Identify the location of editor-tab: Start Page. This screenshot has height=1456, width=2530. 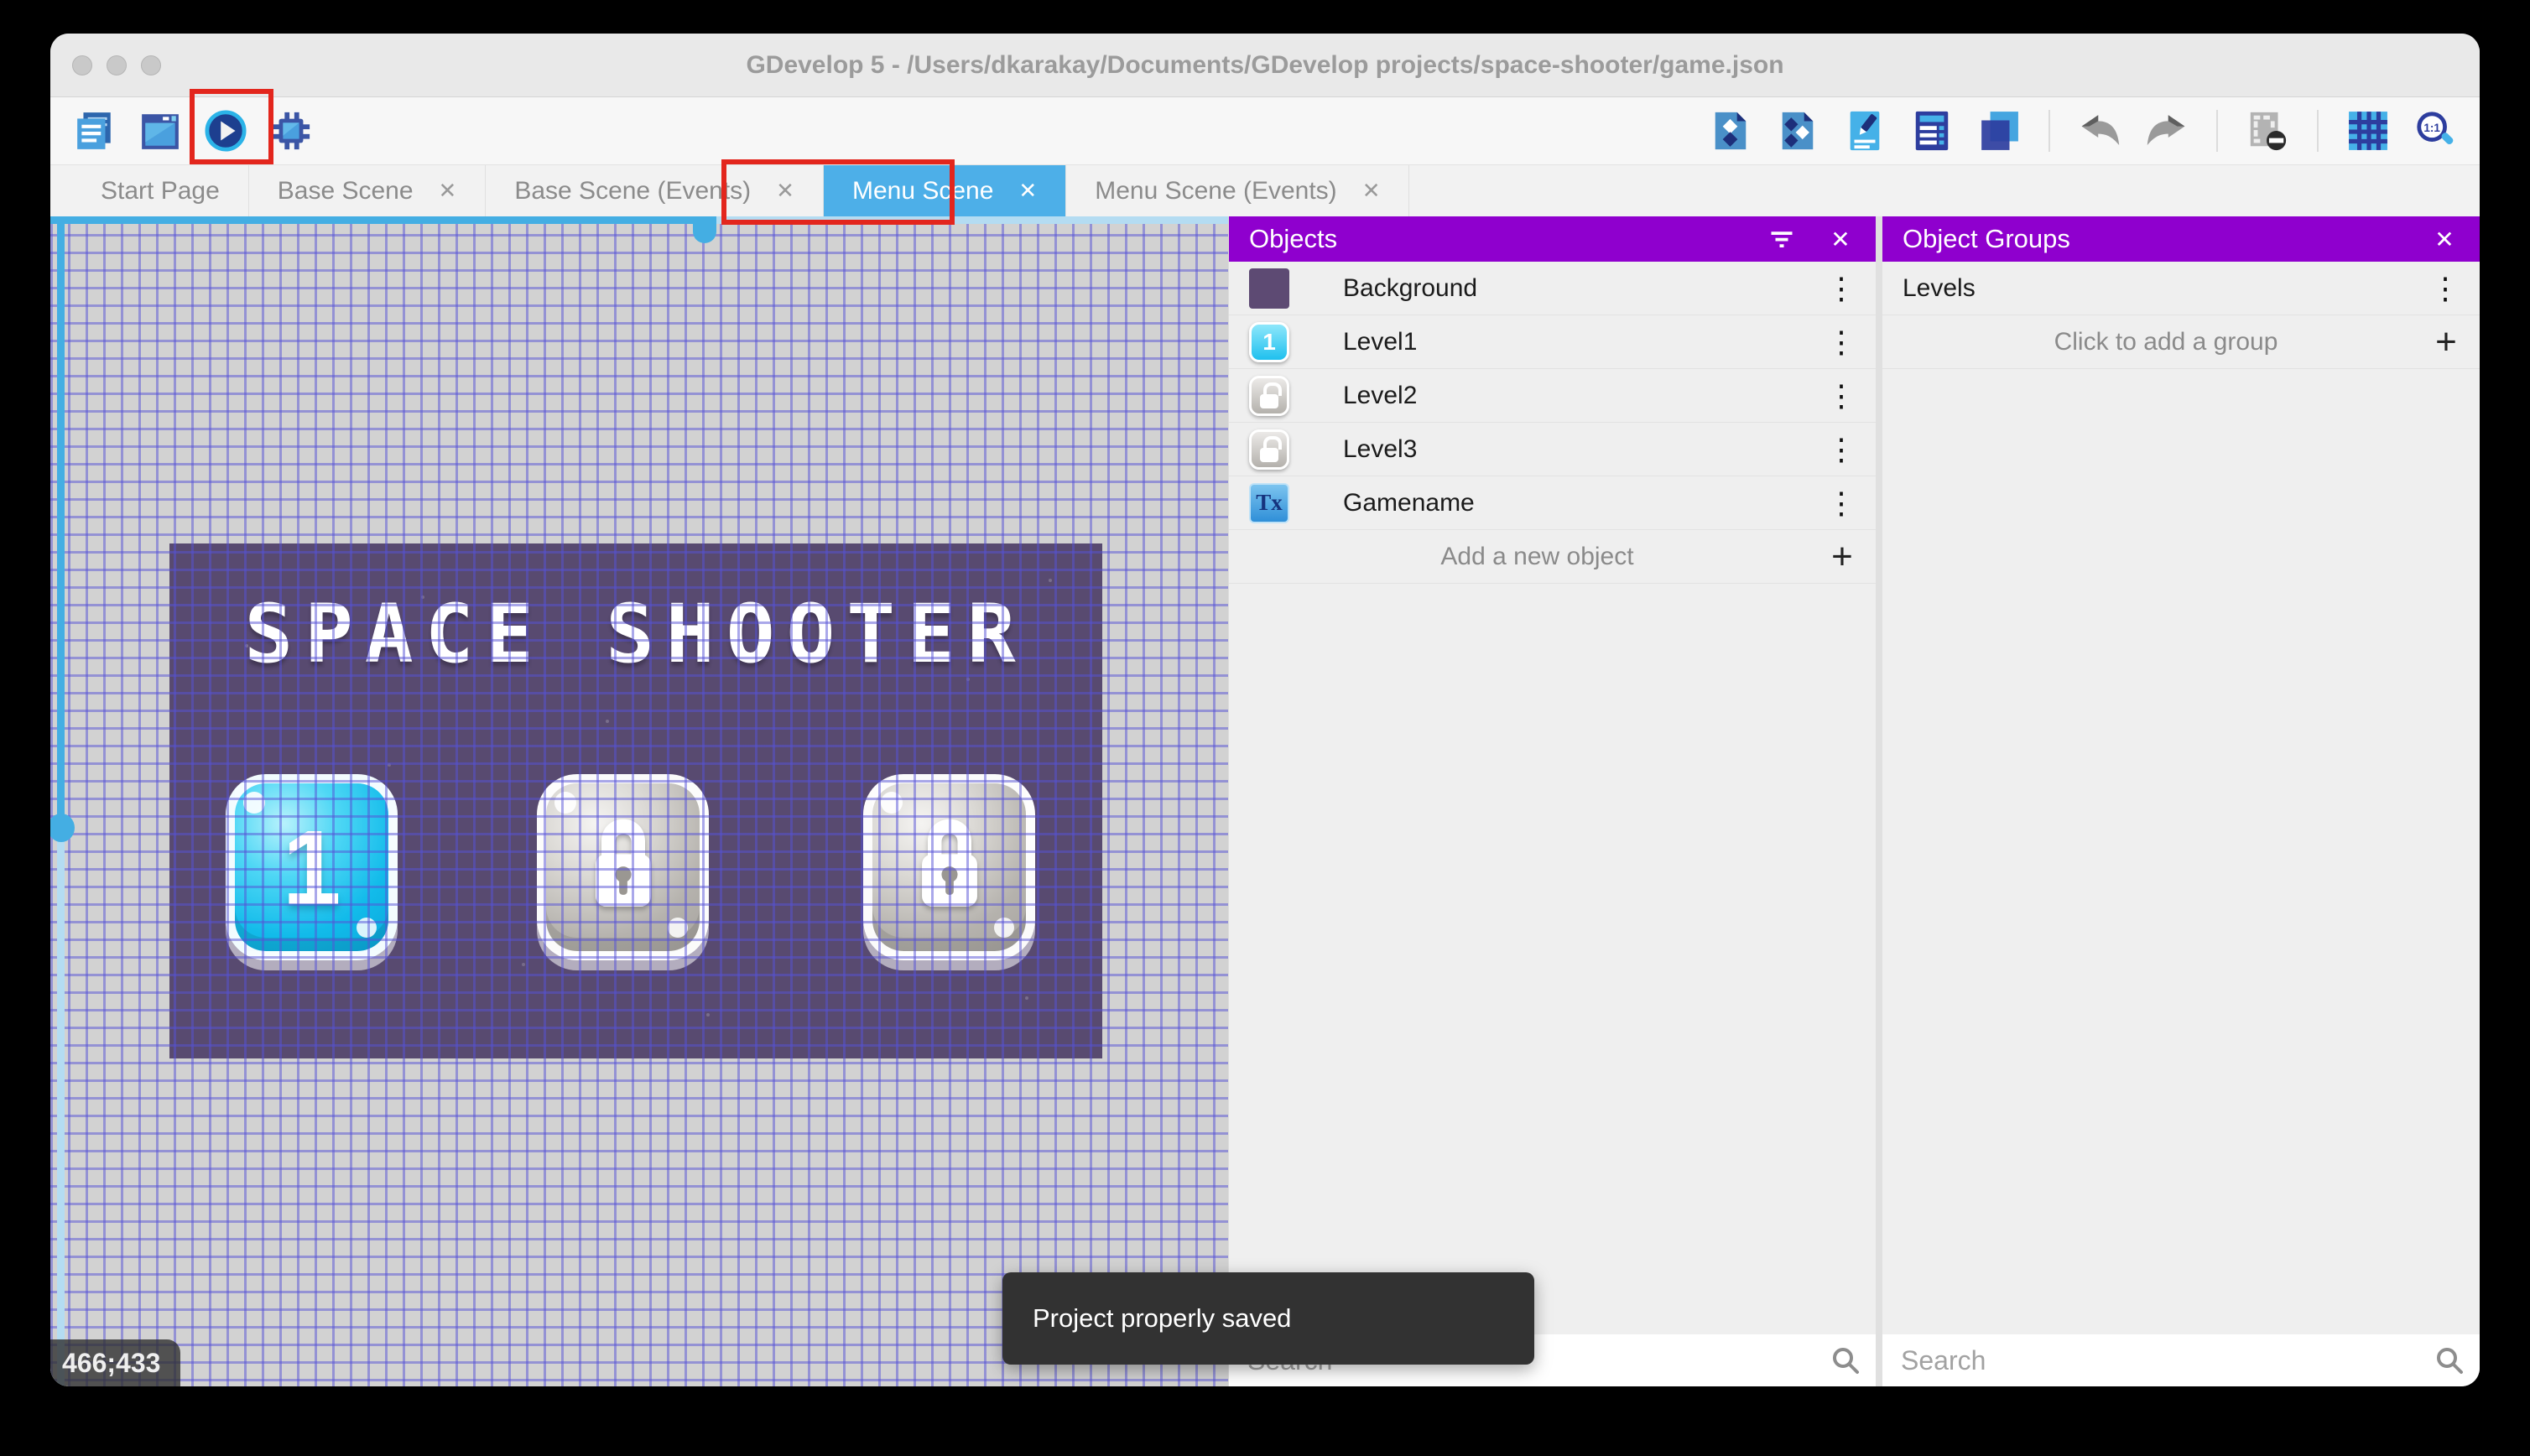
(160, 190).